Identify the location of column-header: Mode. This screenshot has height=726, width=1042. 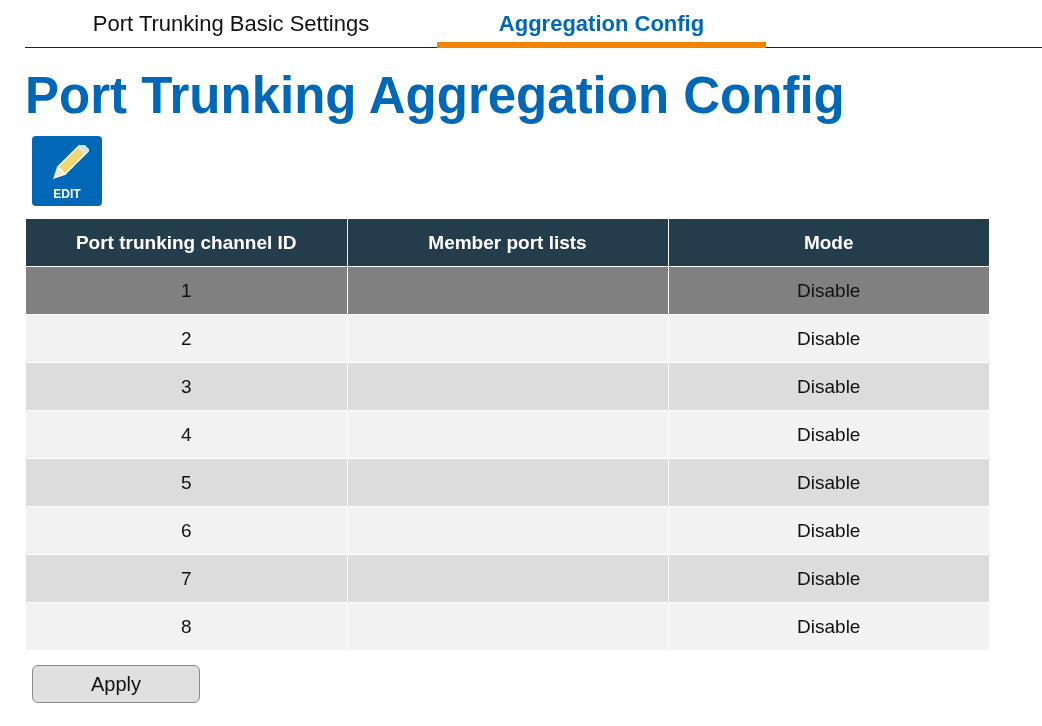
(828, 243).